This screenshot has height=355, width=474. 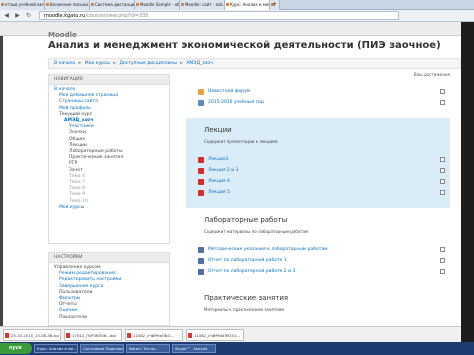 What do you see at coordinates (244, 309) in the screenshot?
I see `section-summary: Материалы к практическим занятиям` at bounding box center [244, 309].